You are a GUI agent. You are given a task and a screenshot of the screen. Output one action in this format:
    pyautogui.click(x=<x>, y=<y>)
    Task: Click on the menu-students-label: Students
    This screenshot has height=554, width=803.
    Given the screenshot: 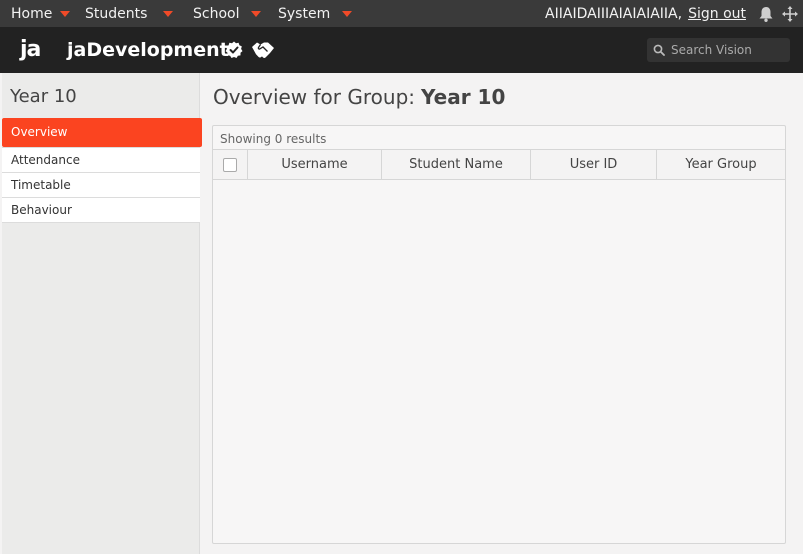 What is the action you would take?
    pyautogui.click(x=116, y=13)
    